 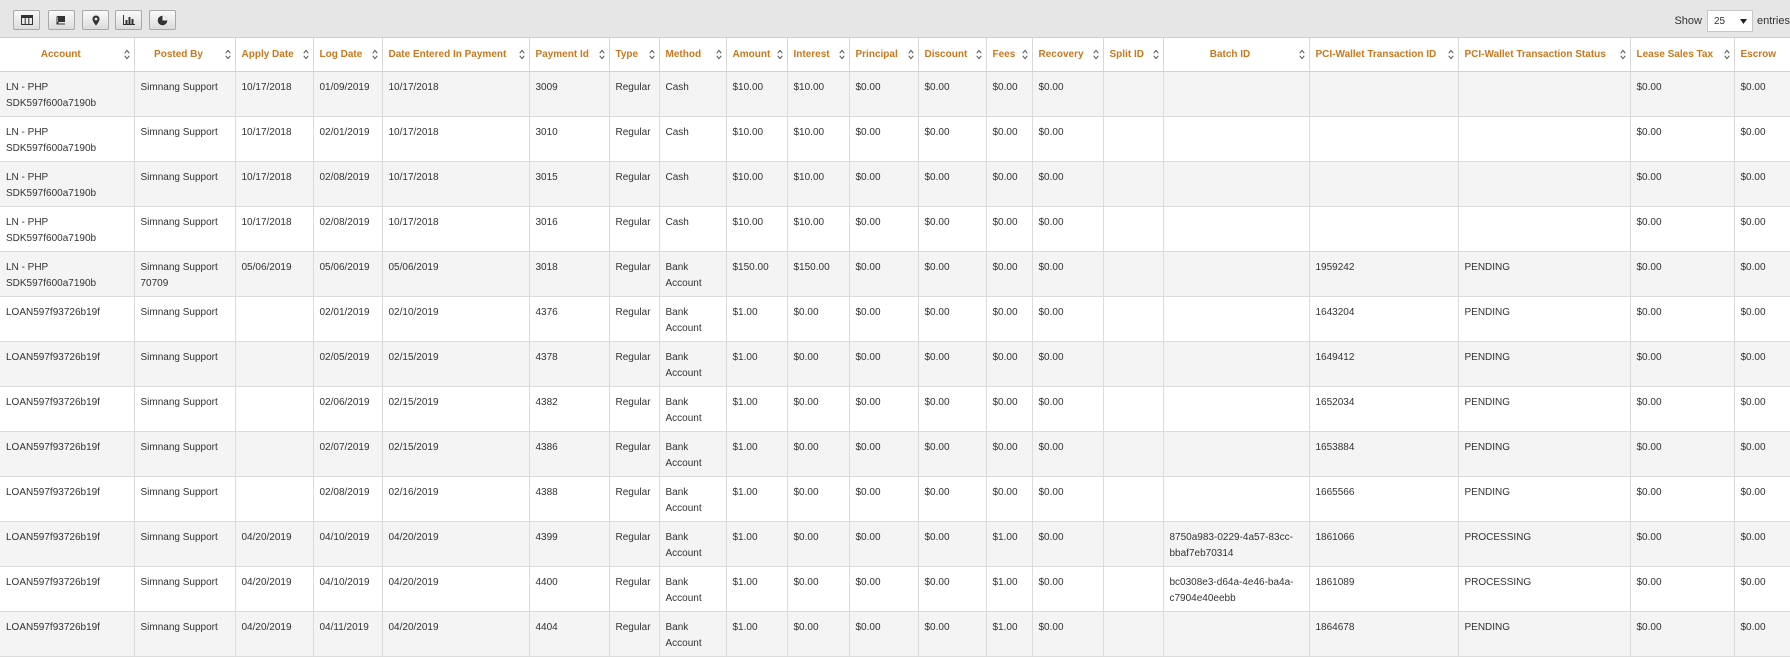 What do you see at coordinates (884, 55) in the screenshot?
I see `column-header-principal: Principal` at bounding box center [884, 55].